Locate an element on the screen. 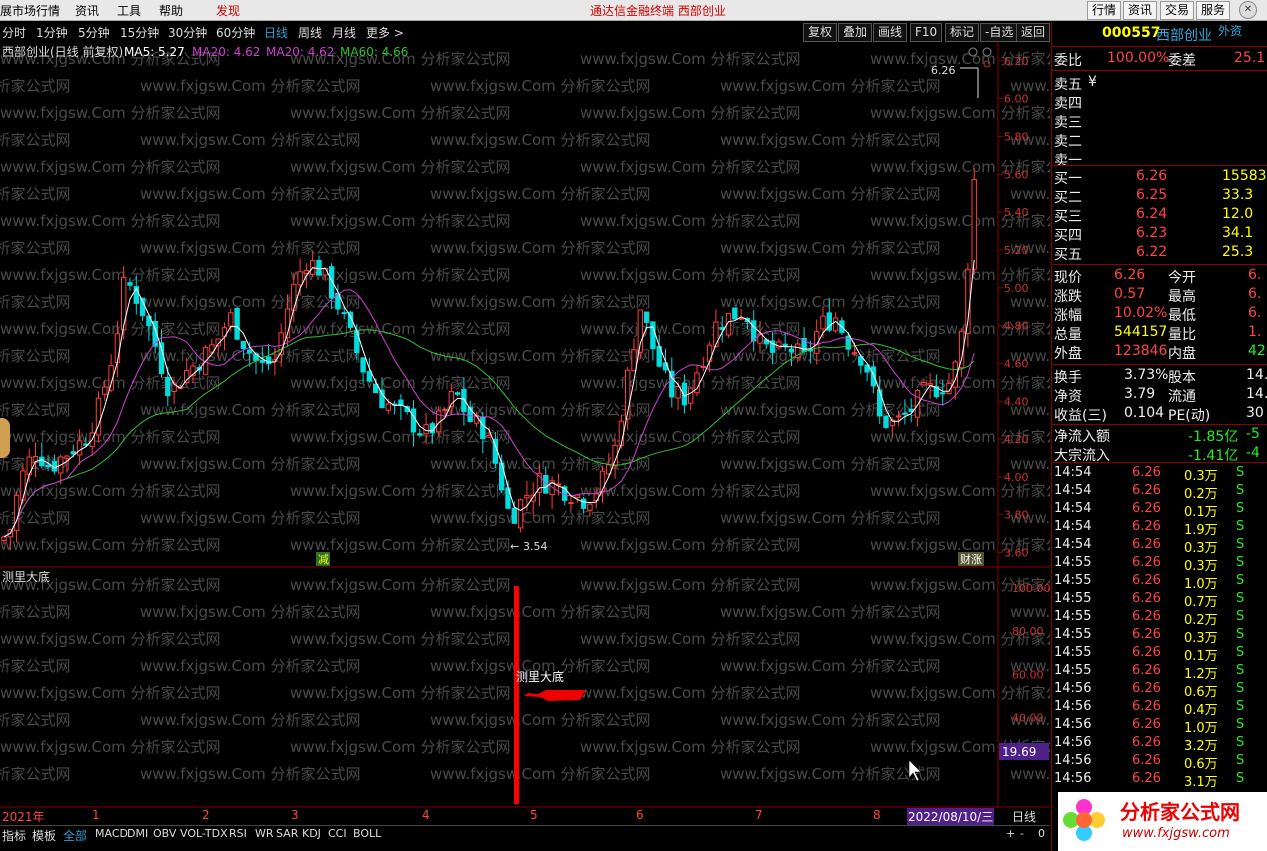 The height and width of the screenshot is (851, 1267). btn-service: 服务 is located at coordinates (1213, 10).